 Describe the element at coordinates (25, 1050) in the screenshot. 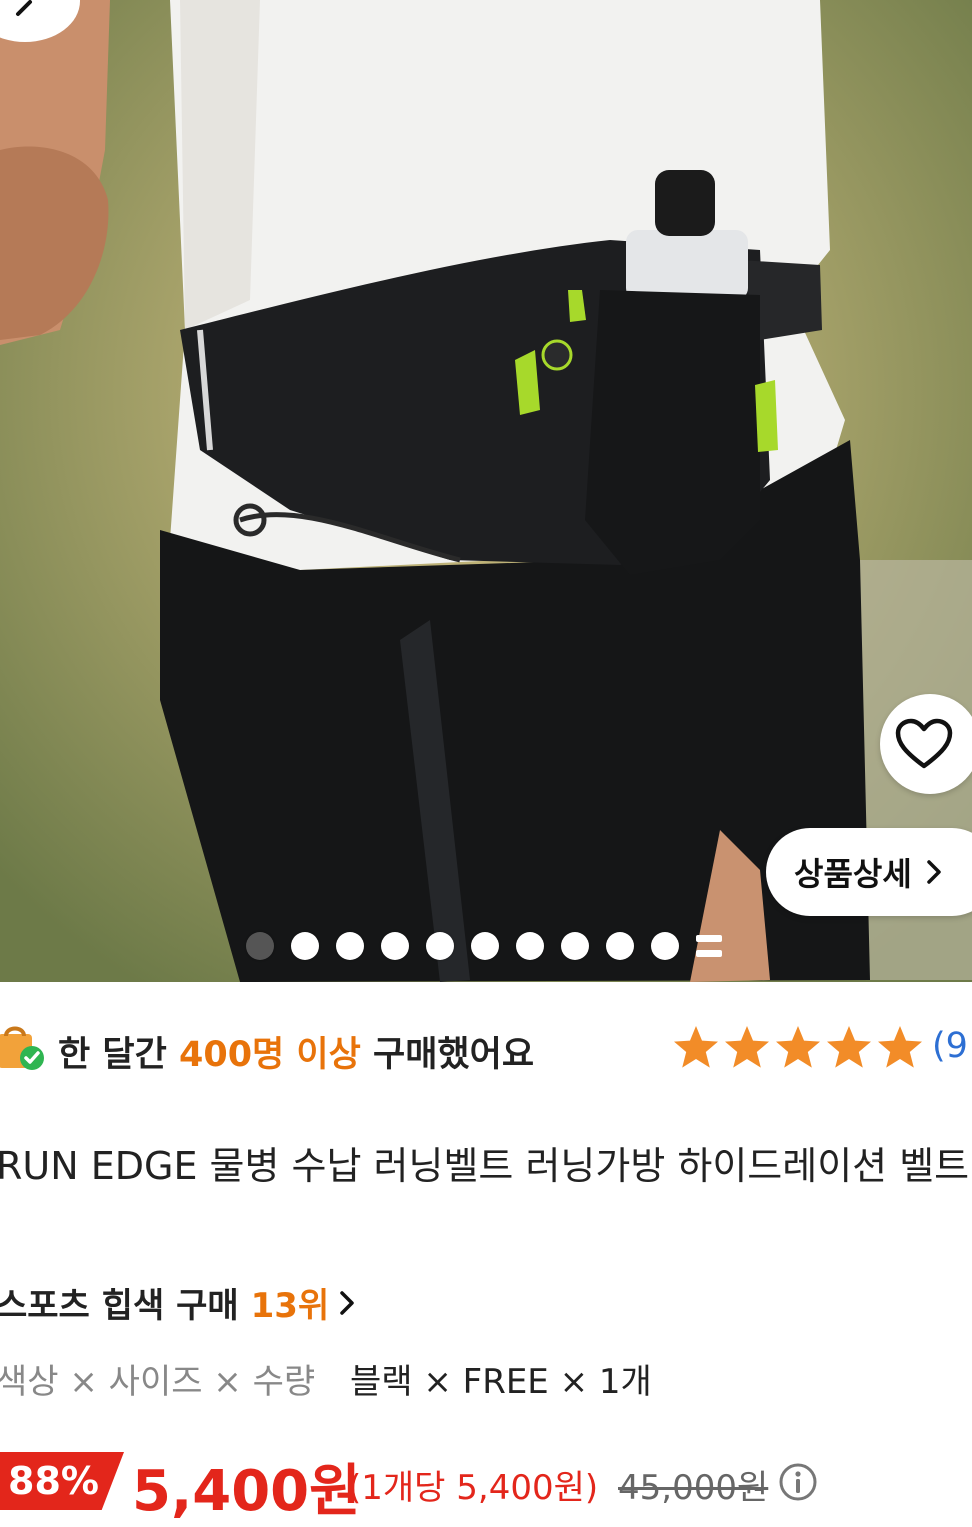

I see `shopping-bag-check-icon` at that location.